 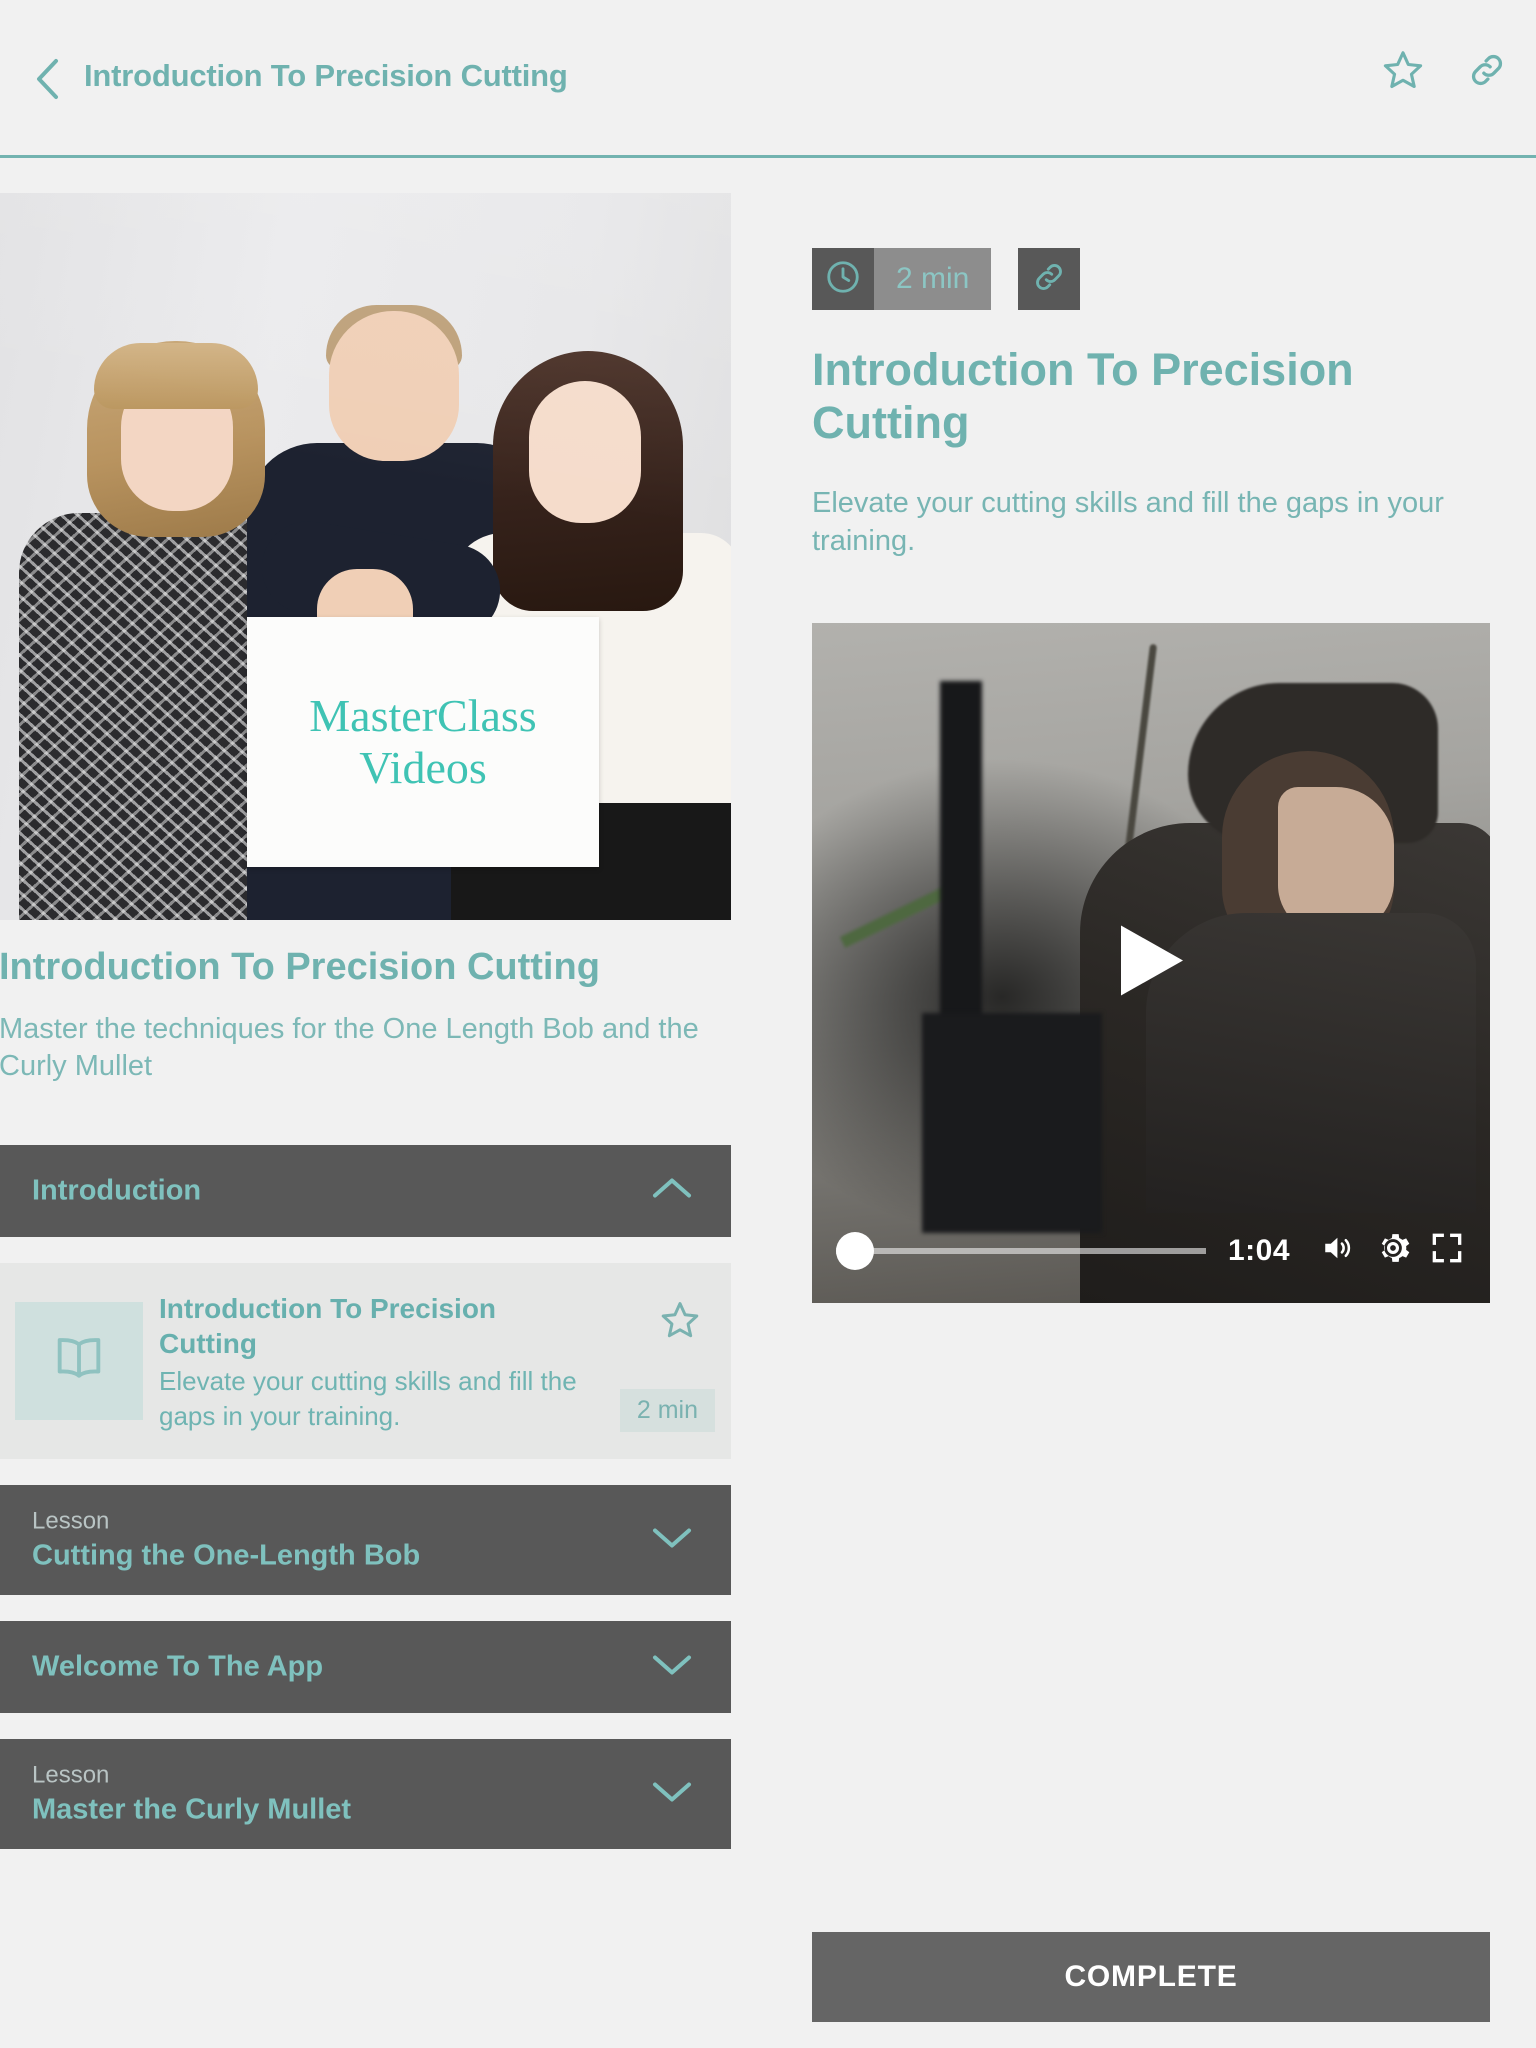 I want to click on accordion-mullet-inner: Lesson Master the Curly Mullet, so click(x=191, y=1793).